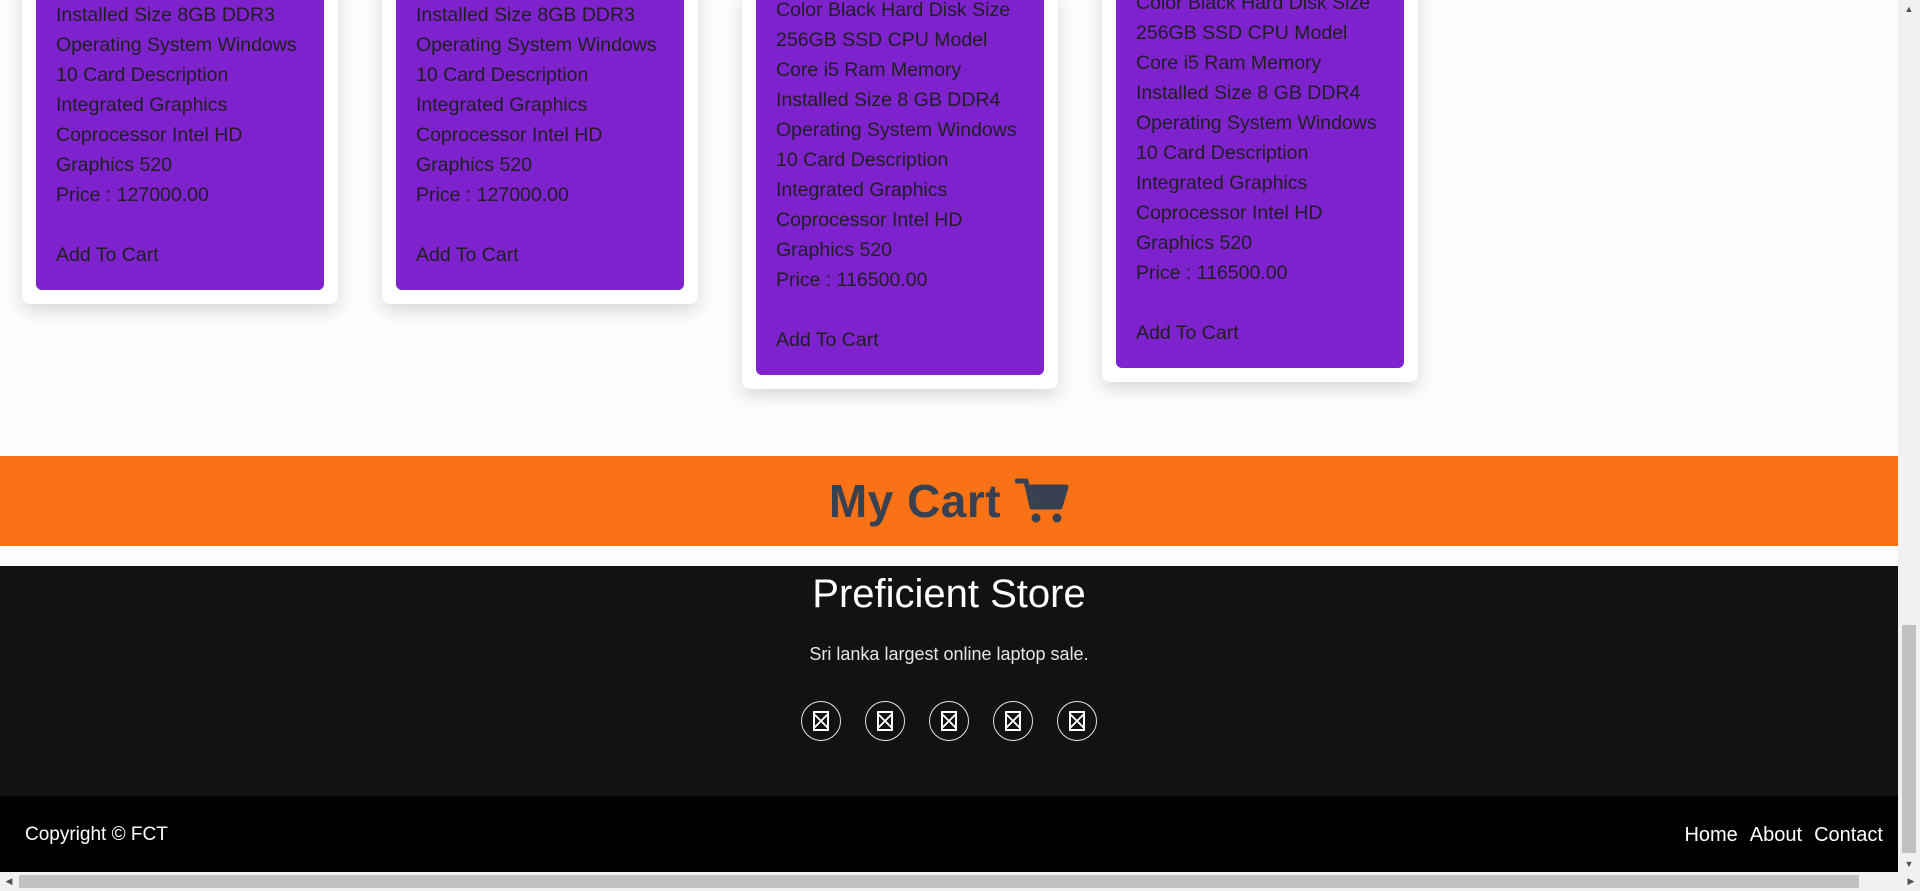 Image resolution: width=1920 pixels, height=891 pixels. Describe the element at coordinates (1909, 8) in the screenshot. I see `scroll-up-icon: ▲` at that location.